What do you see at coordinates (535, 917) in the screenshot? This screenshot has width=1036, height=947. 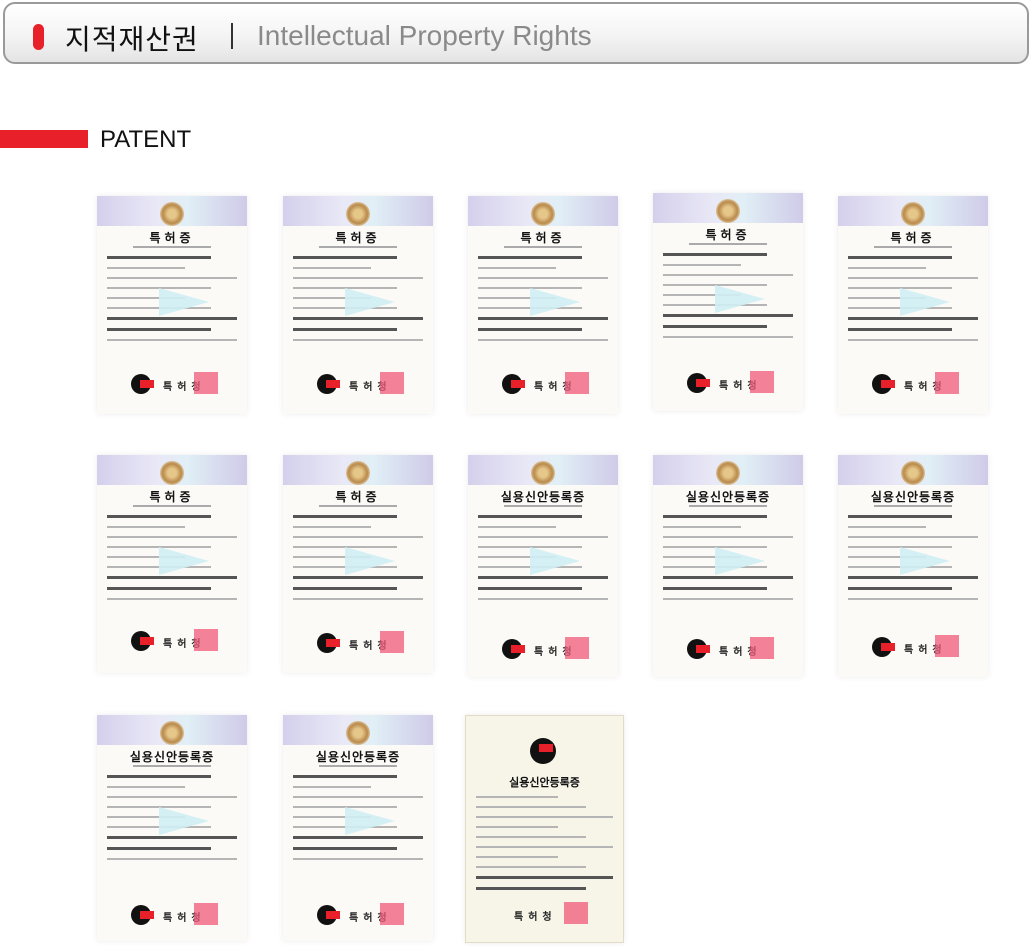 I see `issuer-name: 특허청` at bounding box center [535, 917].